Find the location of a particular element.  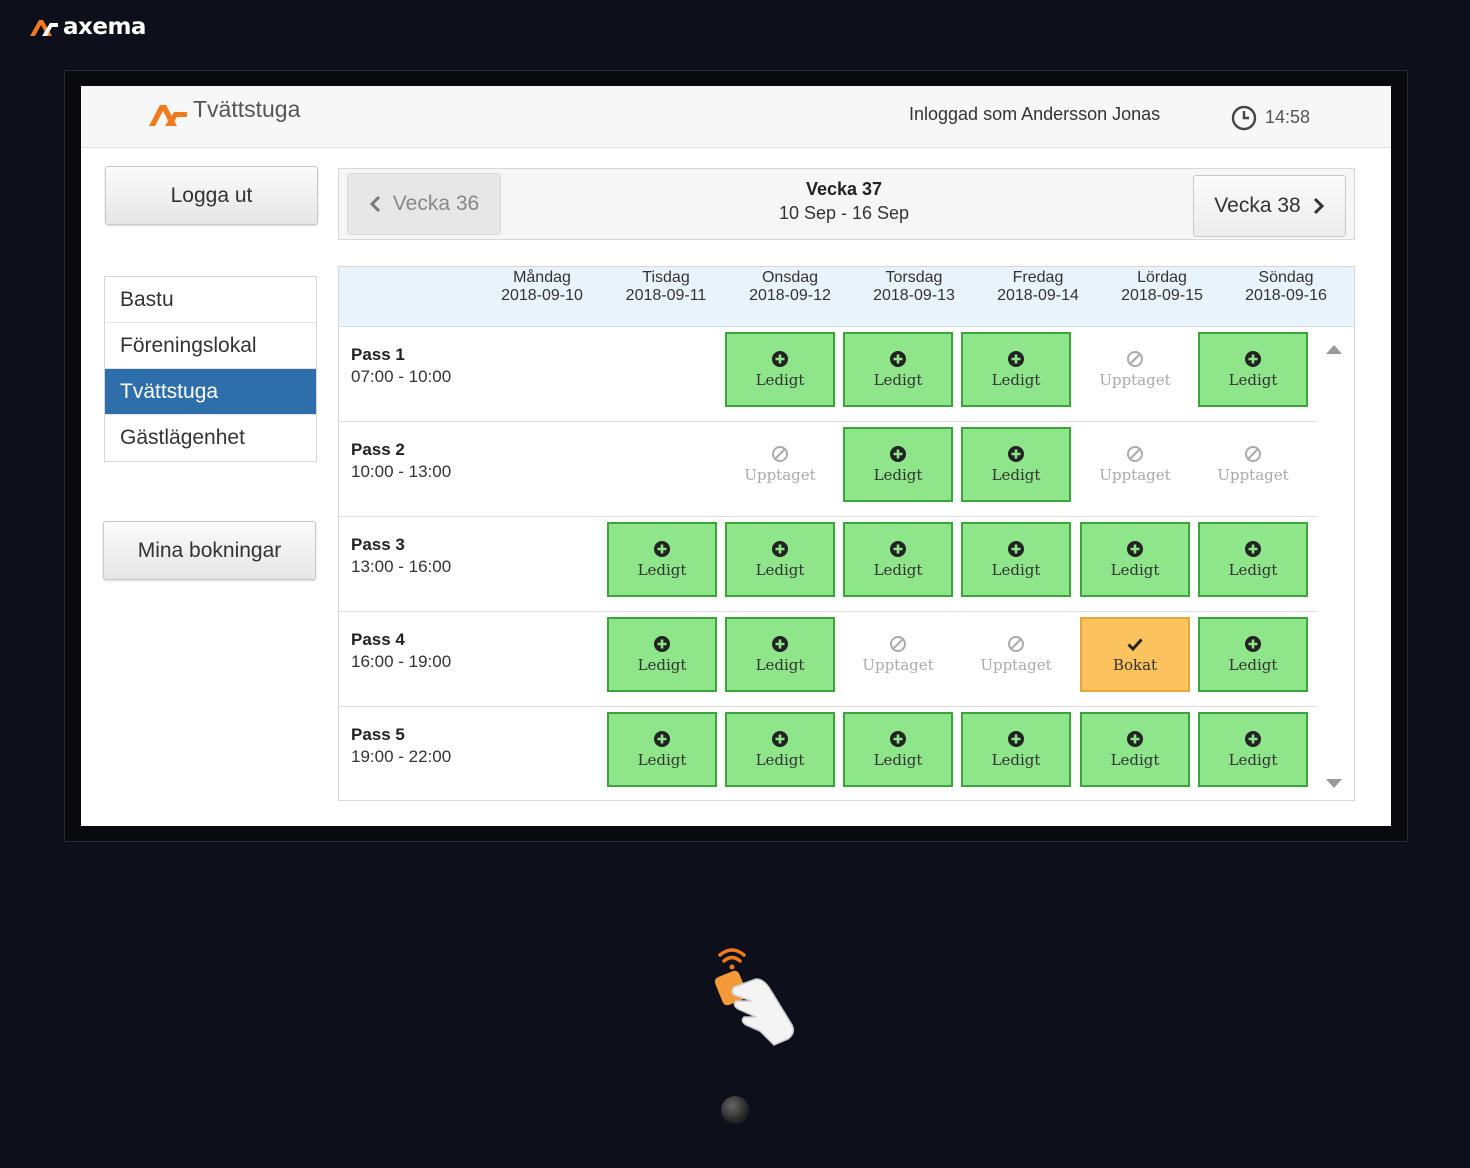

logout-button: Logga ut is located at coordinates (211, 195).